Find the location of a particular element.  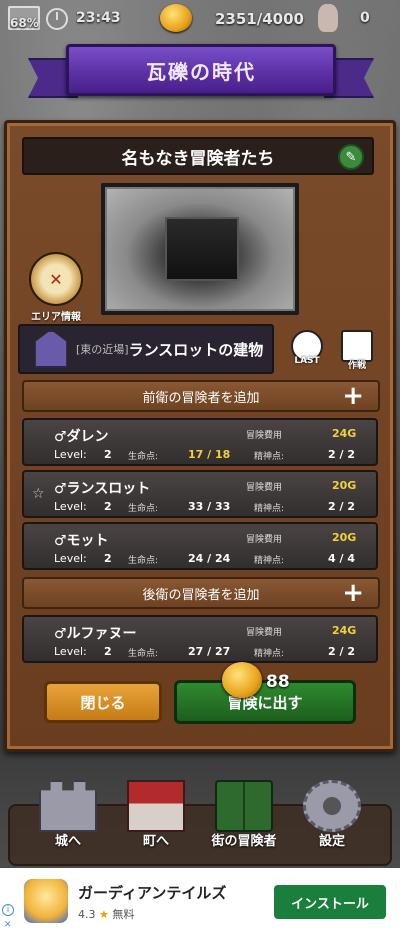

add-front-label: 前衛の冒険者を追加 is located at coordinates (201, 398).